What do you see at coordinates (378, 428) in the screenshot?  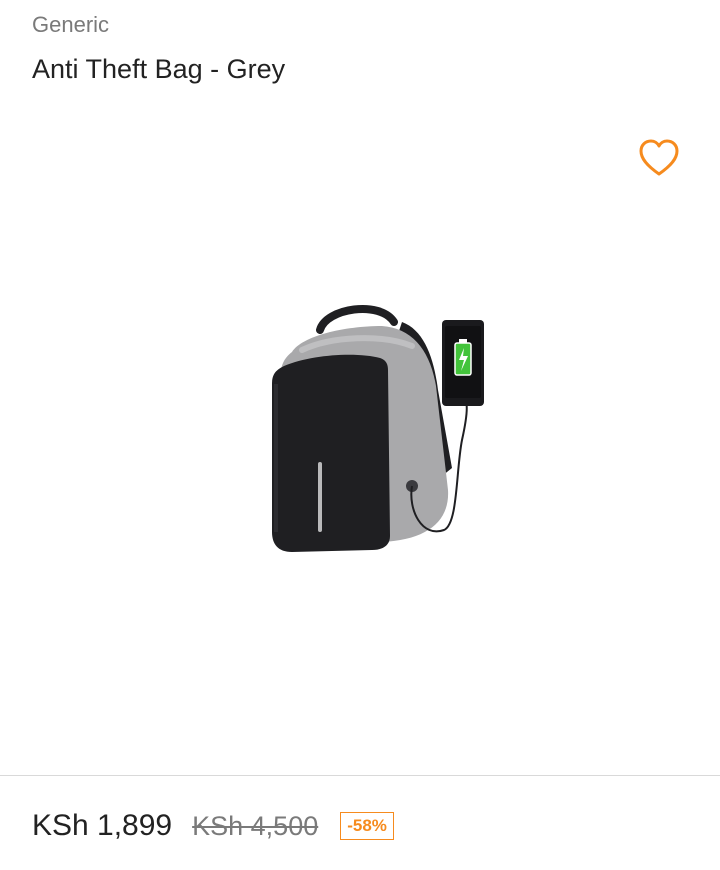 I see `backpack-product-image` at bounding box center [378, 428].